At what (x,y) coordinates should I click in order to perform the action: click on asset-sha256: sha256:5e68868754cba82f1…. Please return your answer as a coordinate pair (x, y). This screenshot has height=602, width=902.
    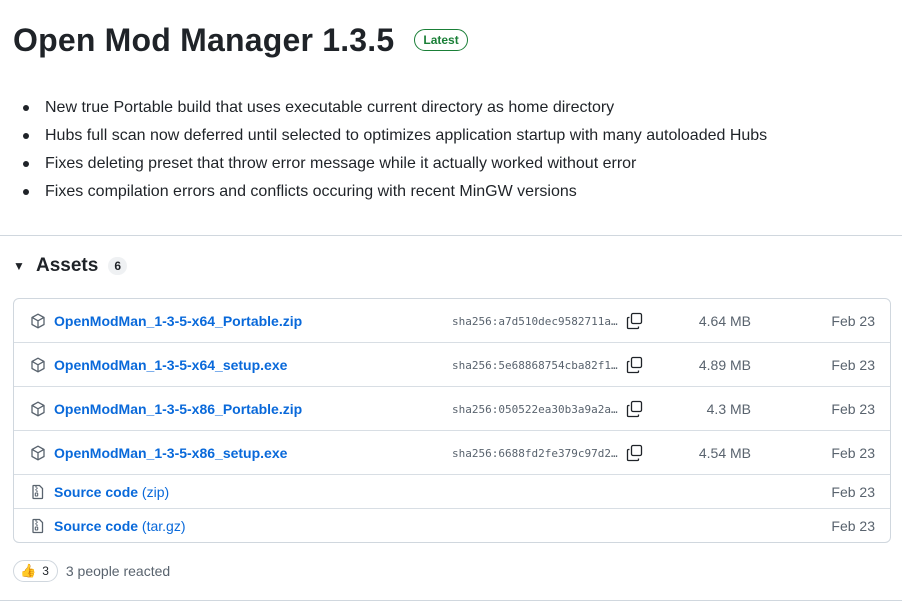
    Looking at the image, I should click on (535, 365).